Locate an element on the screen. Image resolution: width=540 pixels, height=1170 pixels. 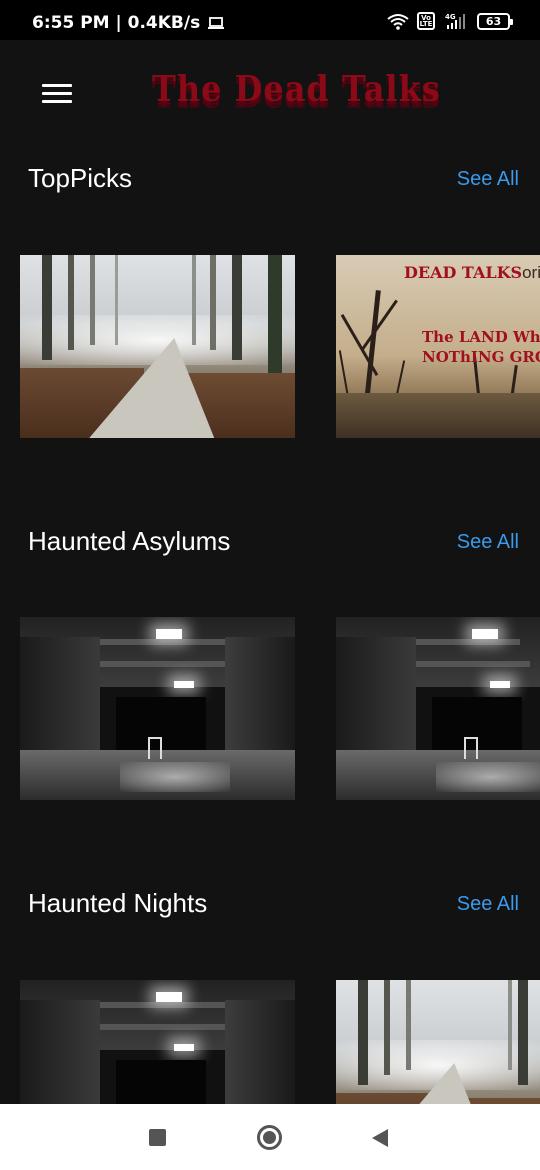
status-icons: Vo LTE 4G 63 is located at coordinates (450, 21).